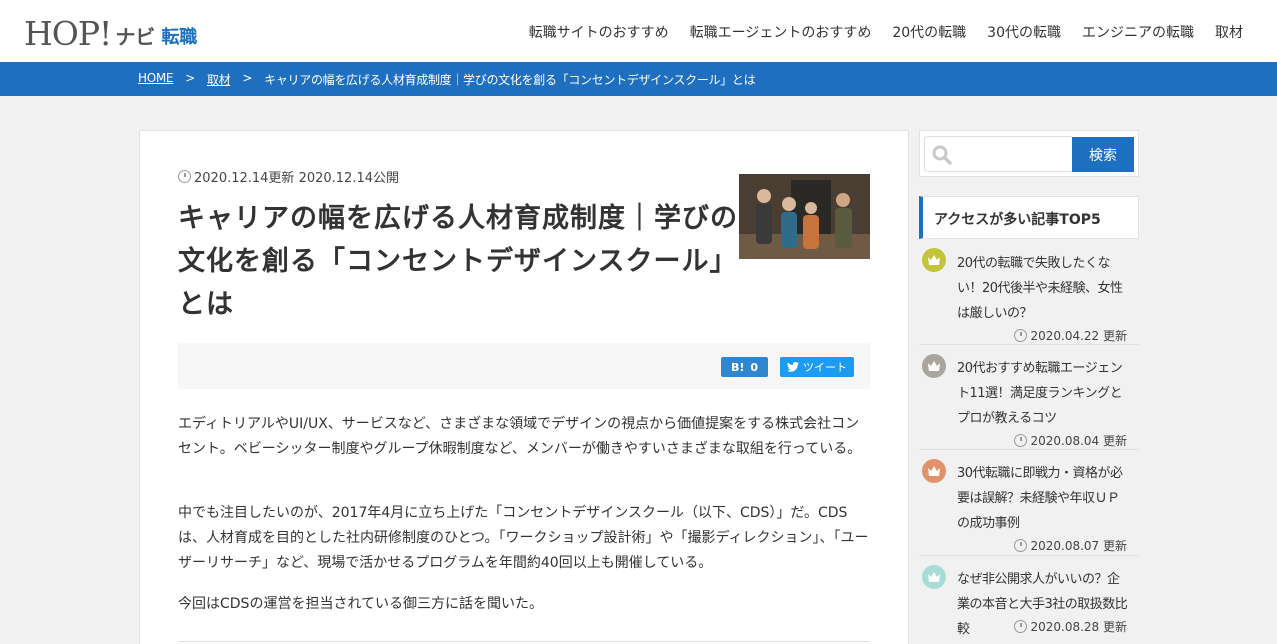 The image size is (1277, 644). What do you see at coordinates (296, 178) in the screenshot?
I see `article-date-text: 2020.12.14更新 2020.12.14公開` at bounding box center [296, 178].